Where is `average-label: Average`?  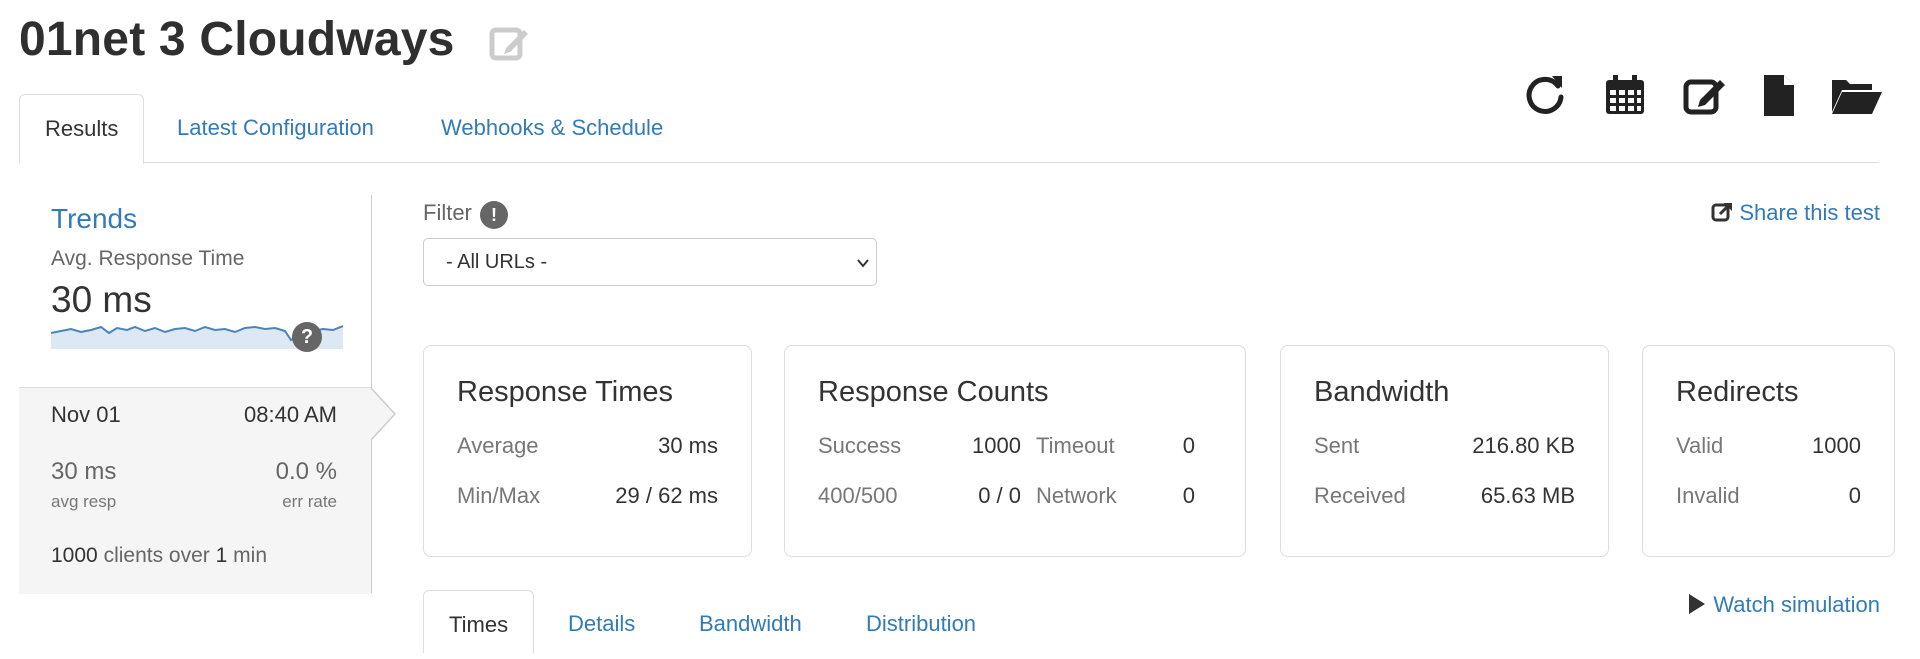
average-label: Average is located at coordinates (498, 445).